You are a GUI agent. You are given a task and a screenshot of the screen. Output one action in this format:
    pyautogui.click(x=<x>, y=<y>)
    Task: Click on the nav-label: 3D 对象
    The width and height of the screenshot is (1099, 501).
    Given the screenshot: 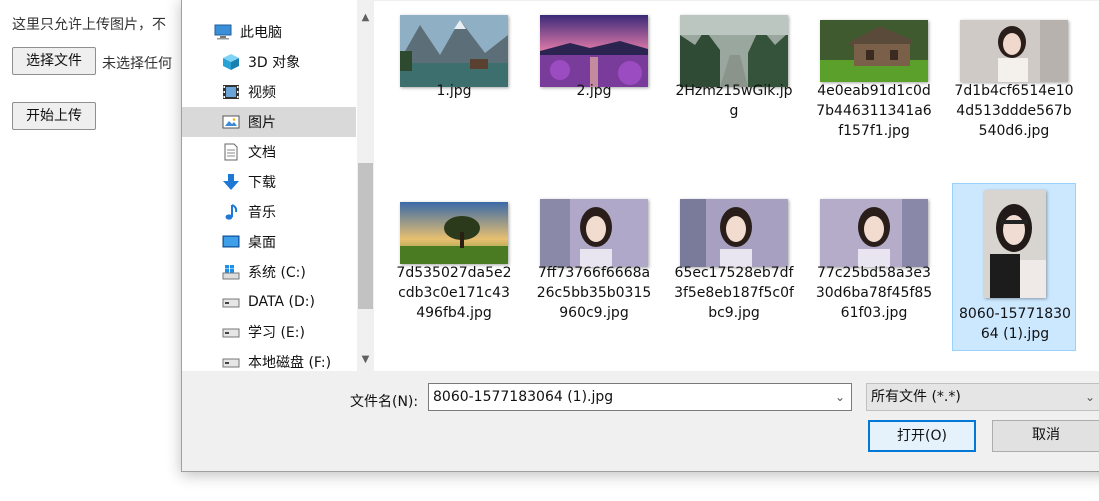 What is the action you would take?
    pyautogui.click(x=274, y=63)
    